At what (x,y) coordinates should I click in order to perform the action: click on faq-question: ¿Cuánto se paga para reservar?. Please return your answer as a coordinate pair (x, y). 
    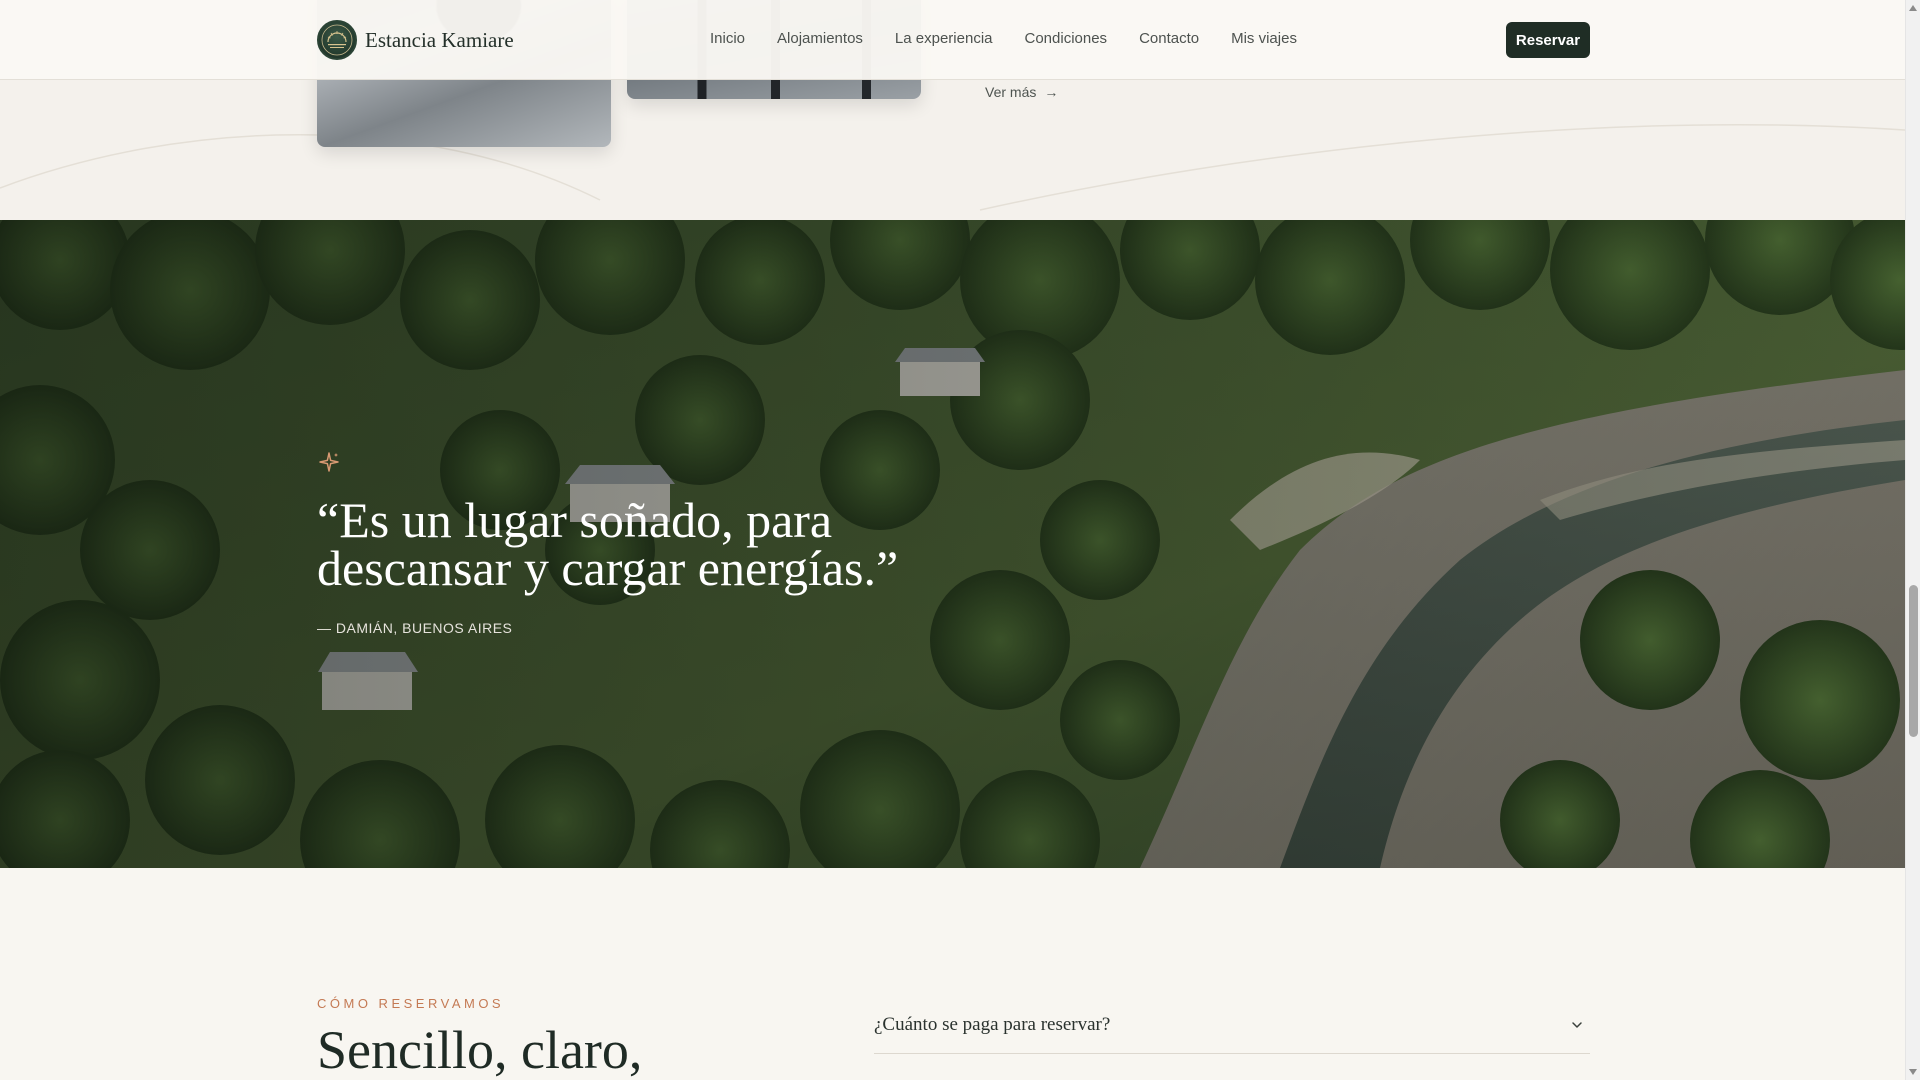
    Looking at the image, I should click on (992, 1024).